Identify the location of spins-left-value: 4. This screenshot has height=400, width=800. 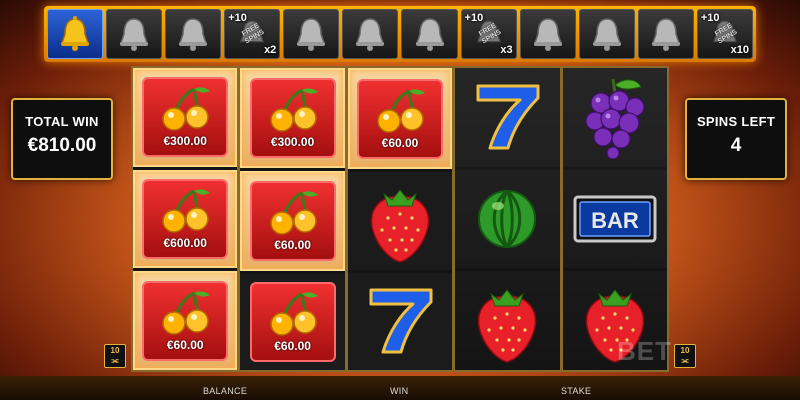
(736, 145).